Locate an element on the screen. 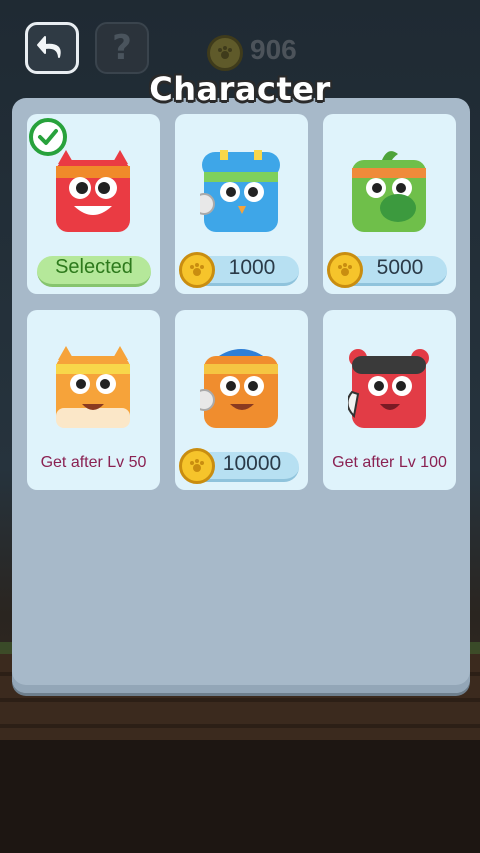  price-pill: 10000 is located at coordinates (239, 466).